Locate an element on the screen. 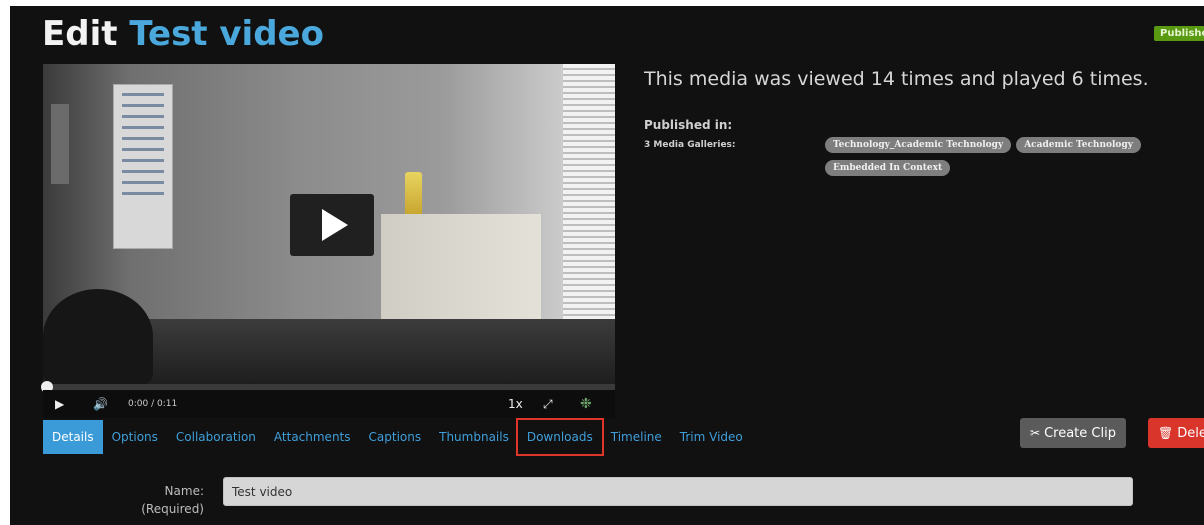 The width and height of the screenshot is (1204, 525). required-label-text: (Required) is located at coordinates (172, 509).